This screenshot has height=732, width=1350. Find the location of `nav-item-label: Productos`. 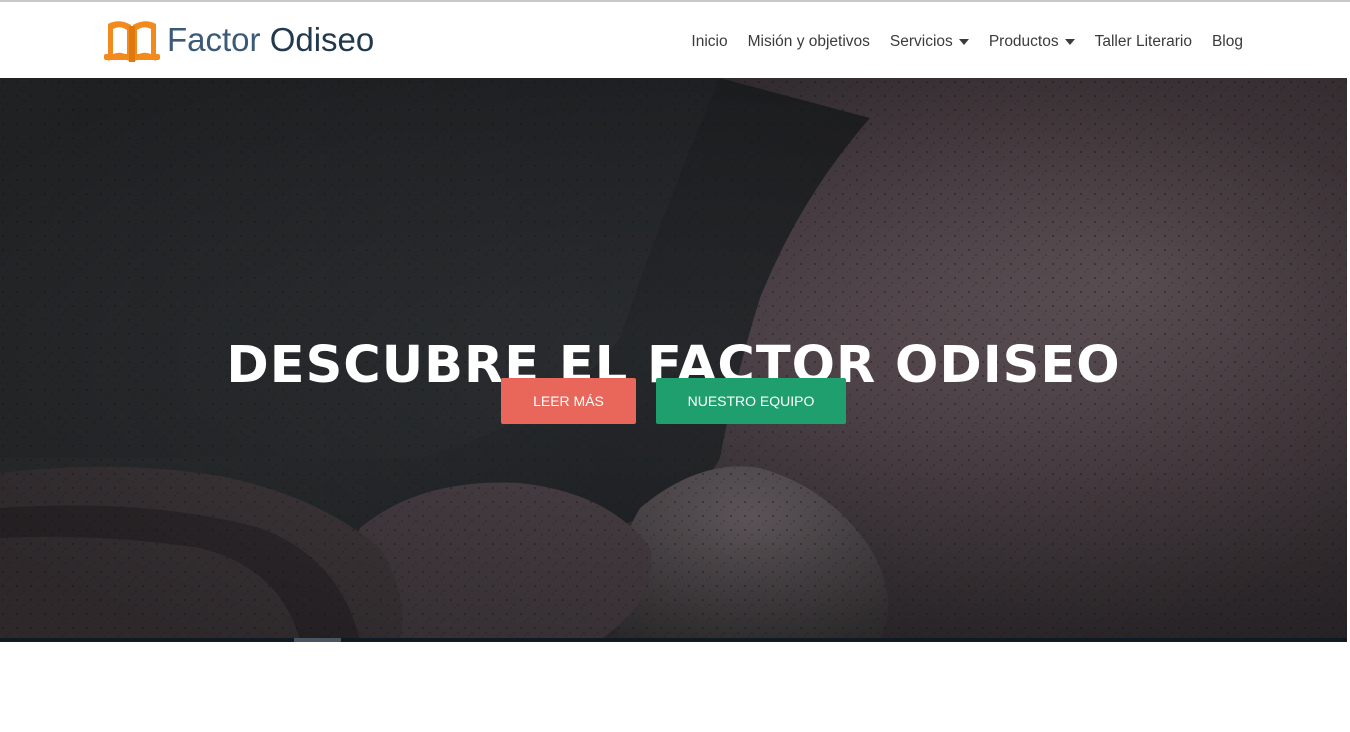

nav-item-label: Productos is located at coordinates (1023, 41).